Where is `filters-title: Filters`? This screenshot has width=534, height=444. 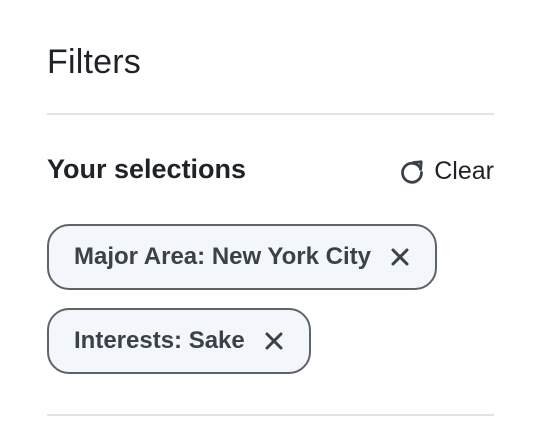
filters-title: Filters is located at coordinates (94, 62).